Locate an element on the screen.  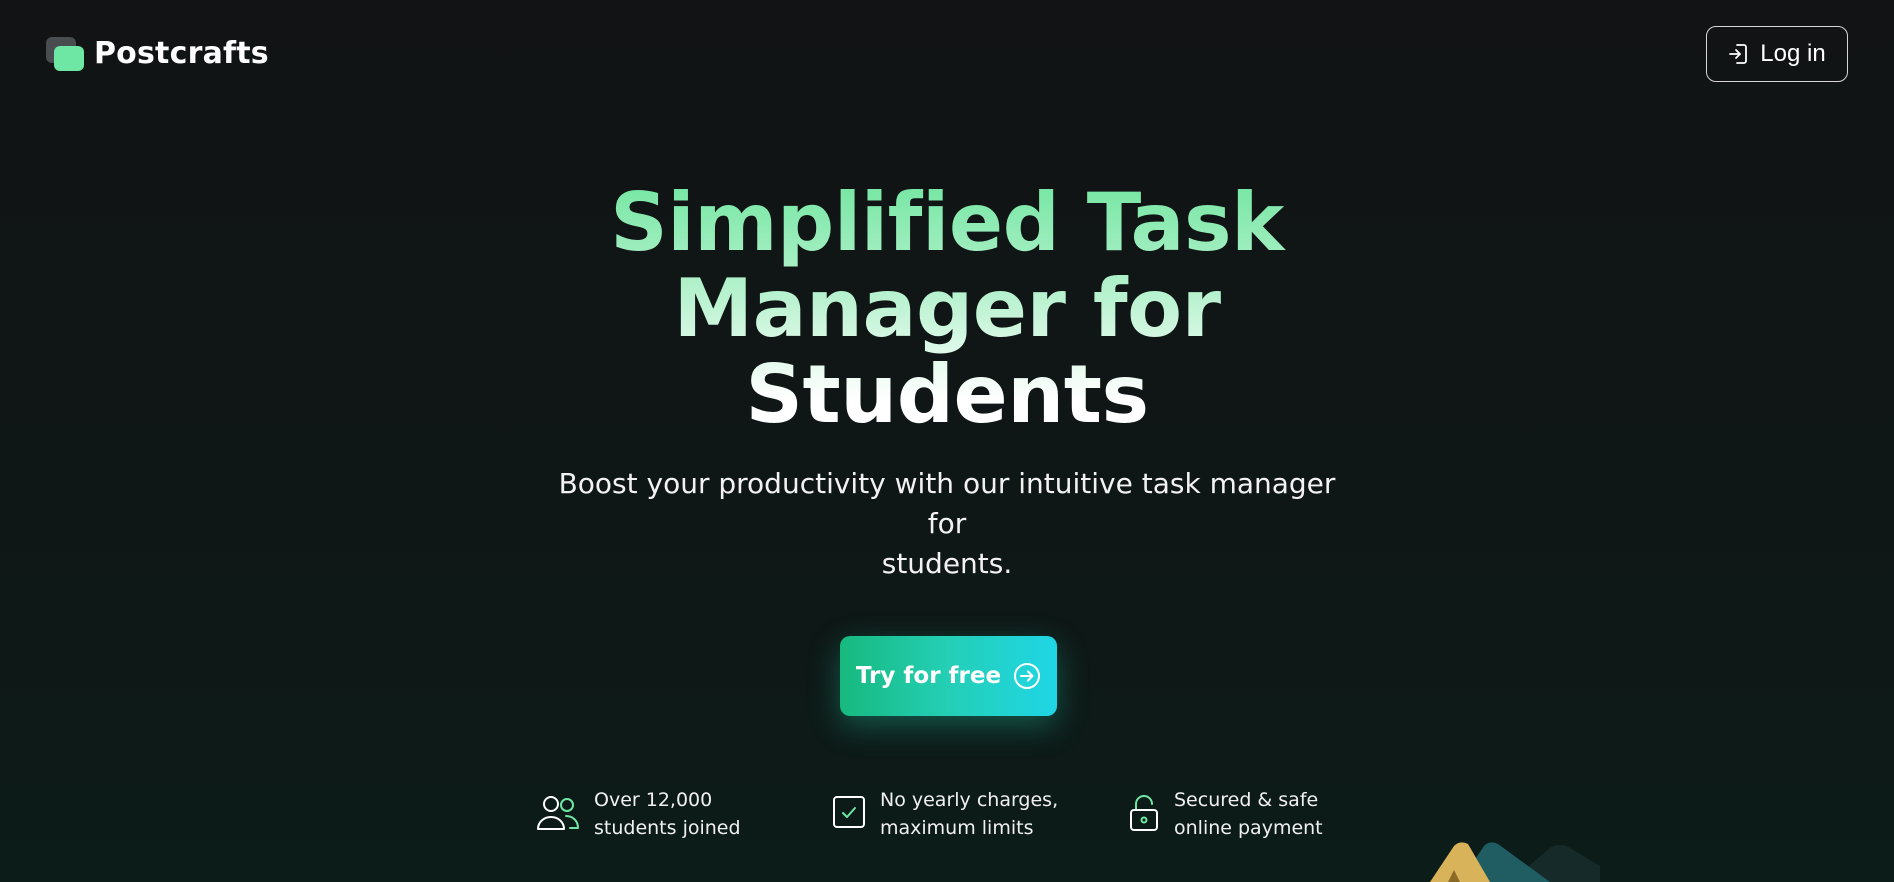
checkbox-icon is located at coordinates (849, 812).